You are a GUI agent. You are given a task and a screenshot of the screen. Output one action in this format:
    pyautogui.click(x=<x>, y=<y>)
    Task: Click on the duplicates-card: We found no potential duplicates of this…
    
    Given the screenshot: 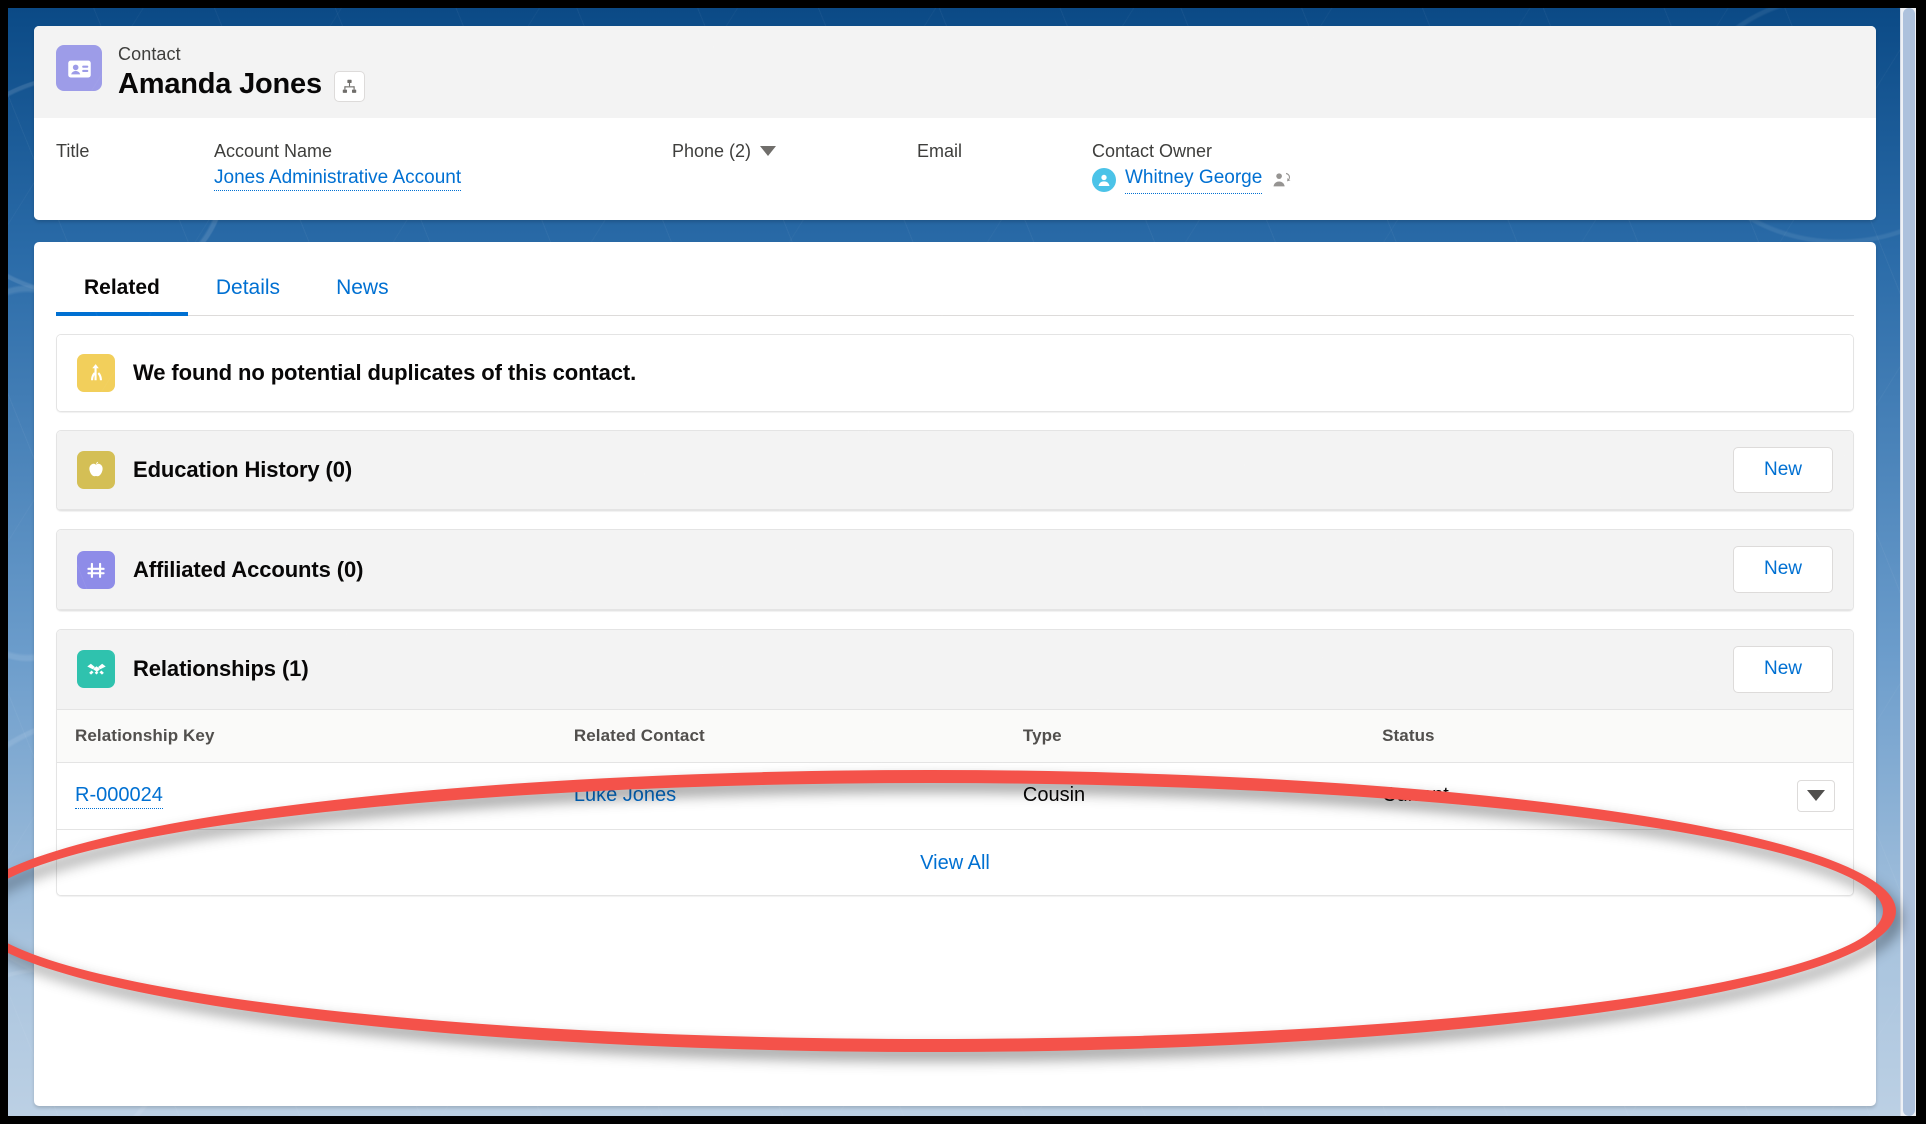 What is the action you would take?
    pyautogui.click(x=955, y=372)
    